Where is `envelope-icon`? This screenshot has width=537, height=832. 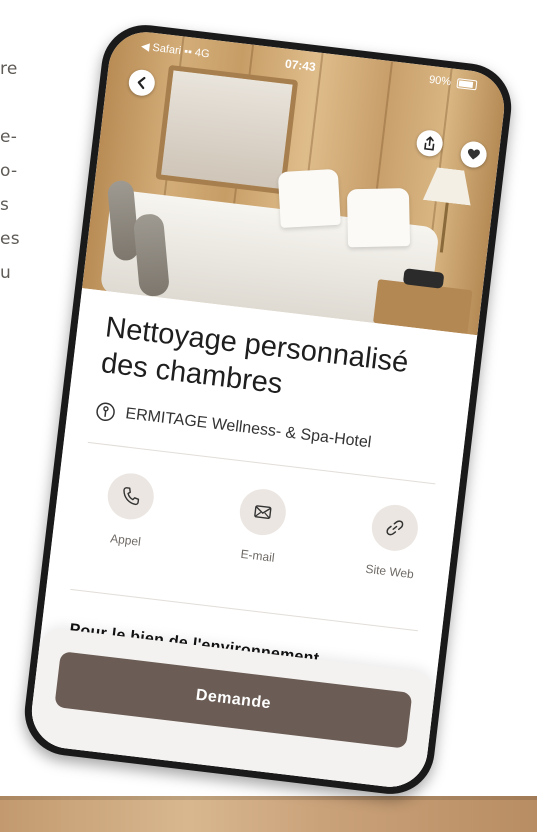
envelope-icon is located at coordinates (263, 512).